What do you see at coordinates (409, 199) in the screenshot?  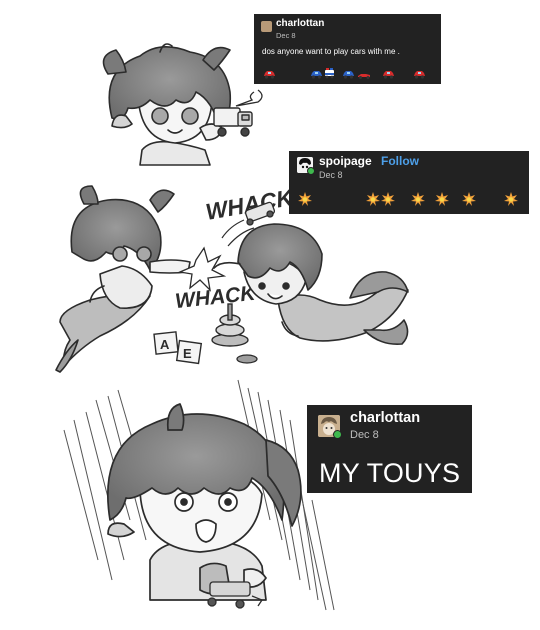 I see `collision-emoji-row` at bounding box center [409, 199].